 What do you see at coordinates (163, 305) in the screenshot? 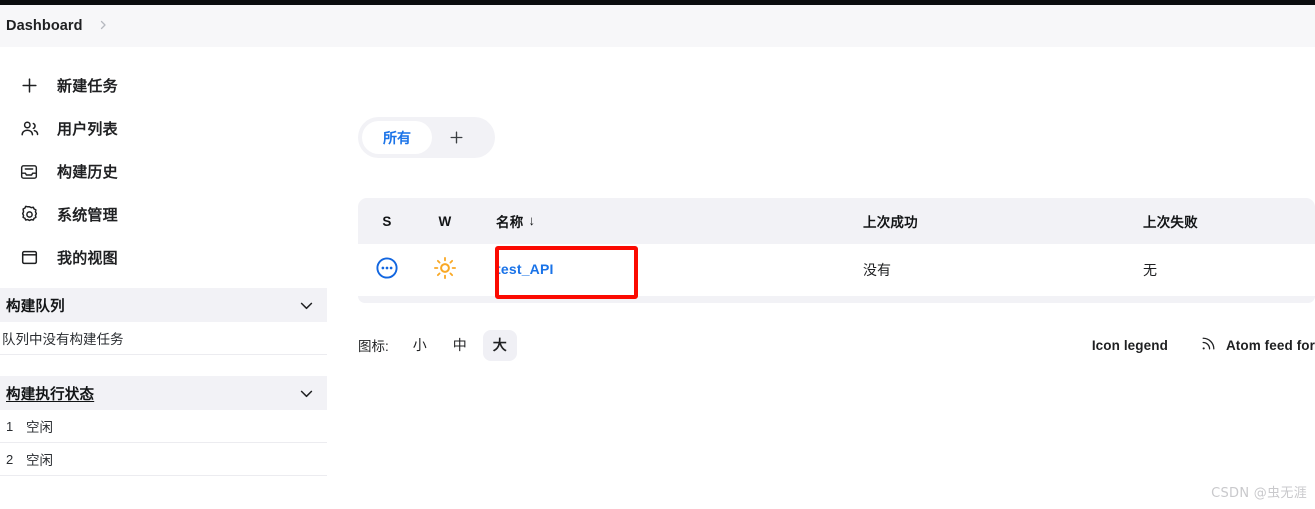
I see `build-queue-header: 构建队列` at bounding box center [163, 305].